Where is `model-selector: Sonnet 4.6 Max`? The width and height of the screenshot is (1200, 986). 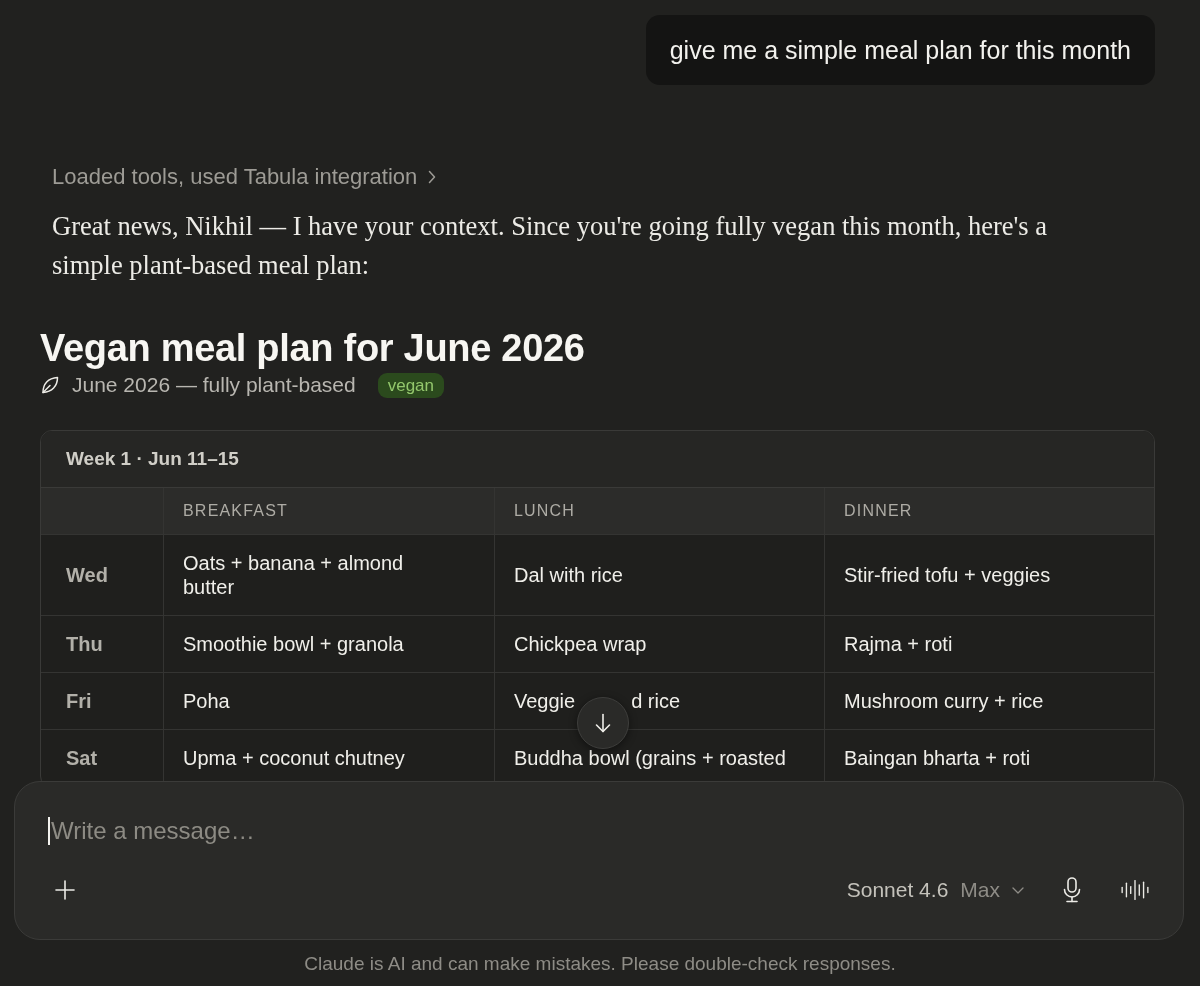
model-selector: Sonnet 4.6 Max is located at coordinates (935, 890).